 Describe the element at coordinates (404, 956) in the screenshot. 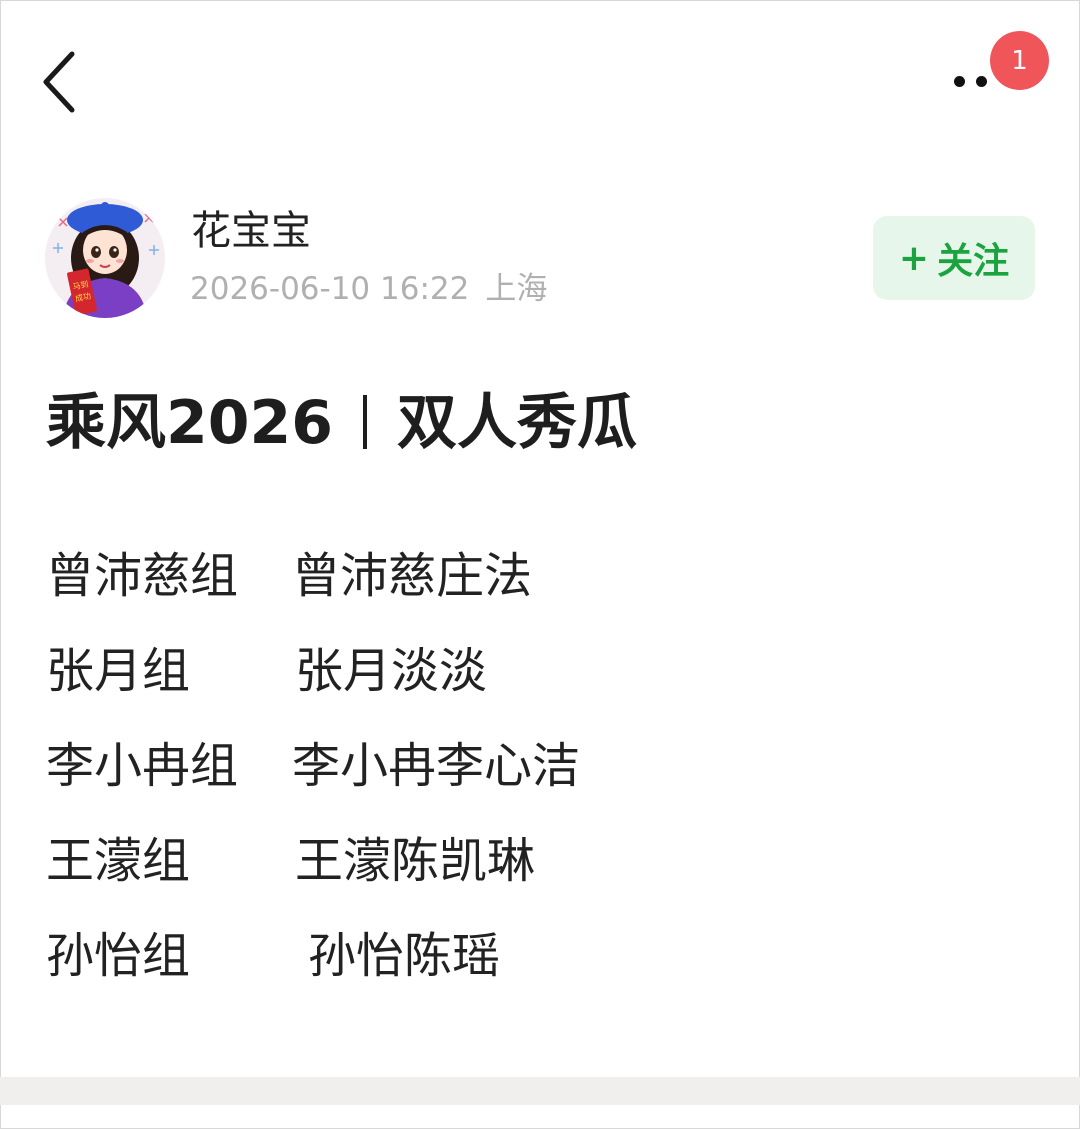

I see `row-members: 孙怡陈瑶` at that location.